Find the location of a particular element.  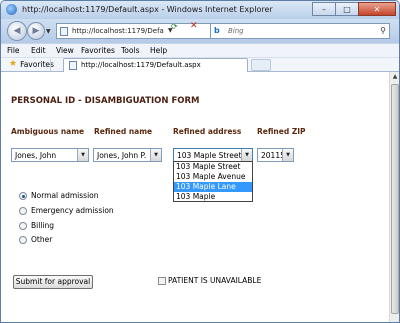

ie-icon is located at coordinates (11, 9).